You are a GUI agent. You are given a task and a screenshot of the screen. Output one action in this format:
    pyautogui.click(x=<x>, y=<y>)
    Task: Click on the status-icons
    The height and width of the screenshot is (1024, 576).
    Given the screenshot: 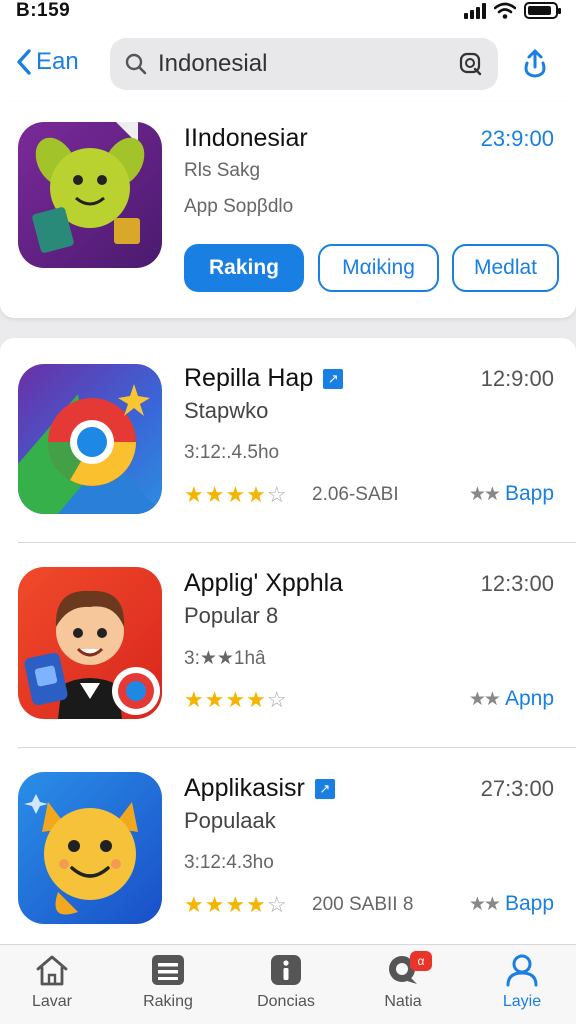 What is the action you would take?
    pyautogui.click(x=512, y=10)
    